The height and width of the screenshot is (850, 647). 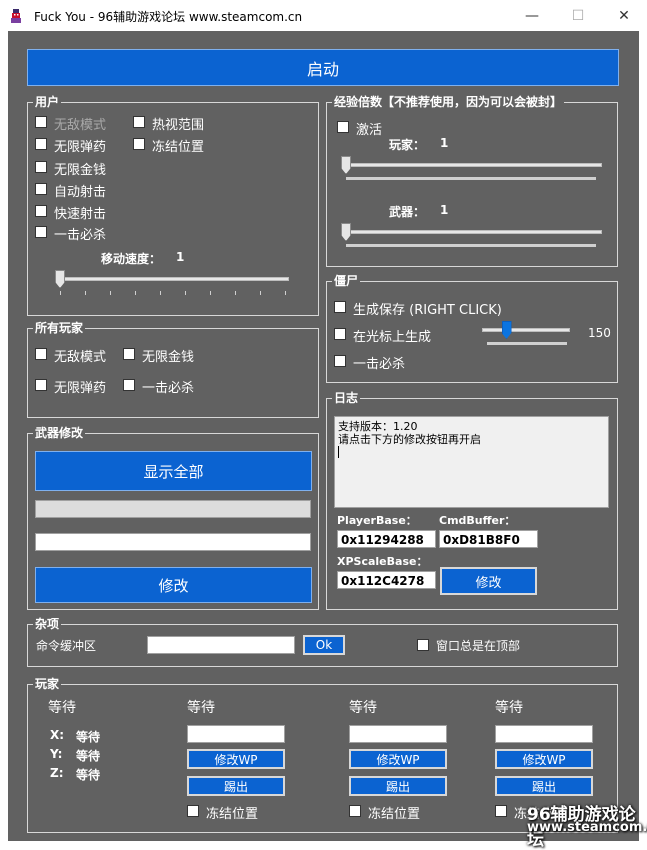 What do you see at coordinates (444, 143) in the screenshot?
I see `exp-player-value: 1` at bounding box center [444, 143].